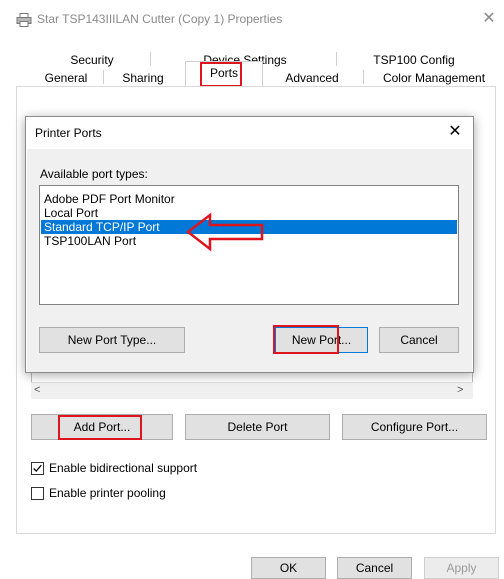 The width and height of the screenshot is (504, 579). I want to click on apply-button: Apply, so click(461, 568).